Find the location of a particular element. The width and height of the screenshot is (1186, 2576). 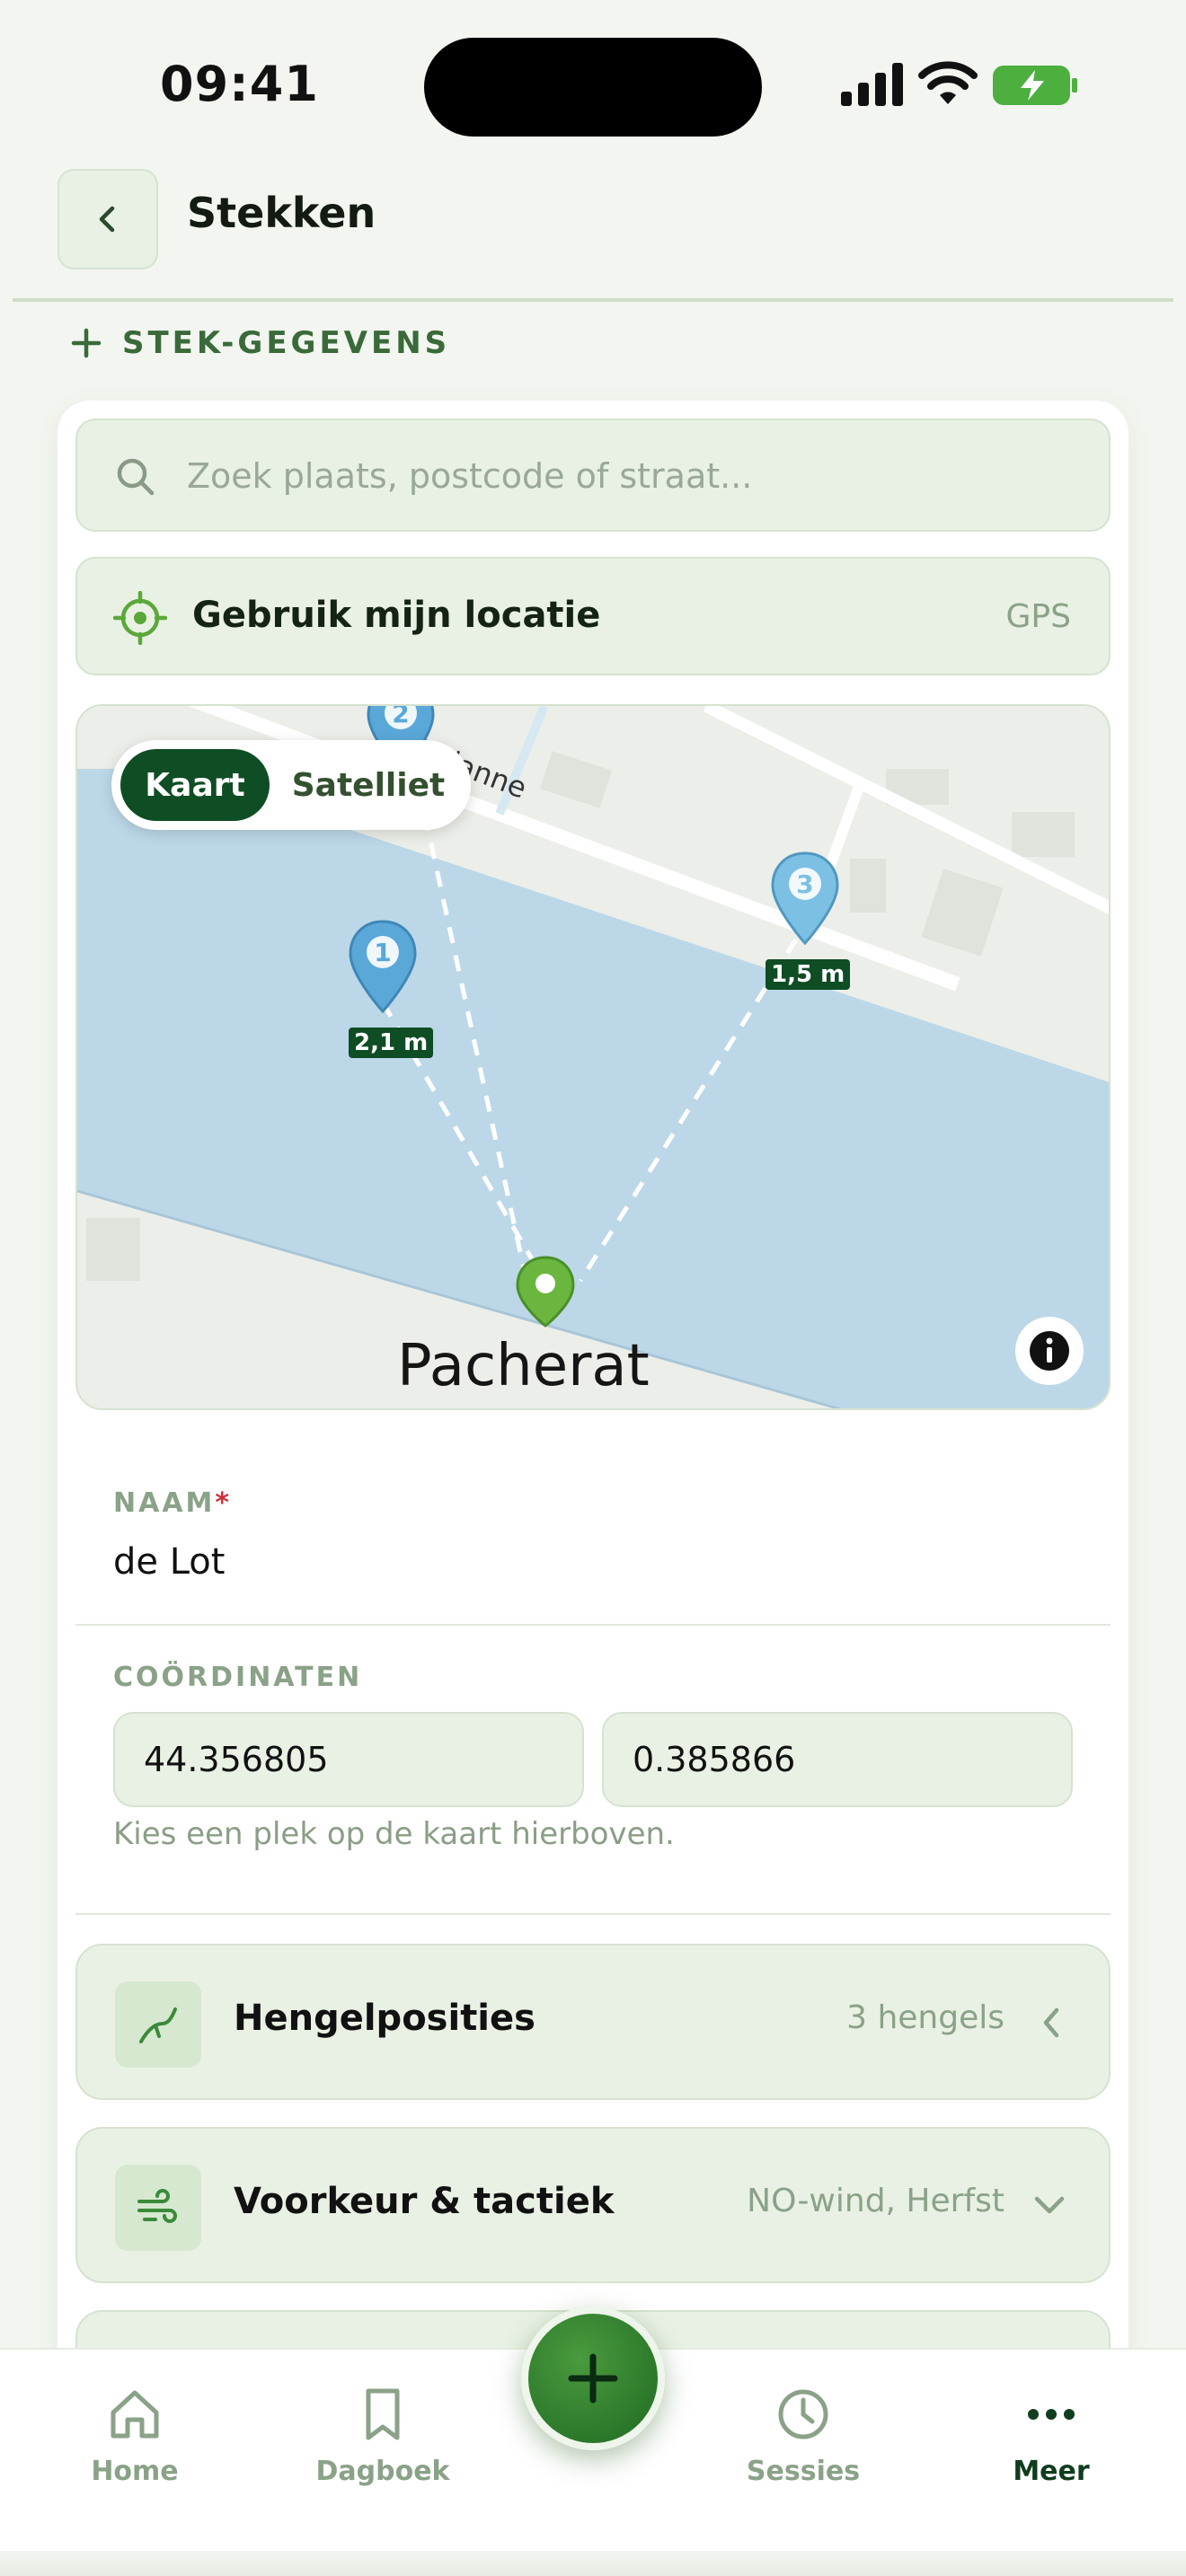

map-type-satelliet: Satelliet is located at coordinates (368, 785).